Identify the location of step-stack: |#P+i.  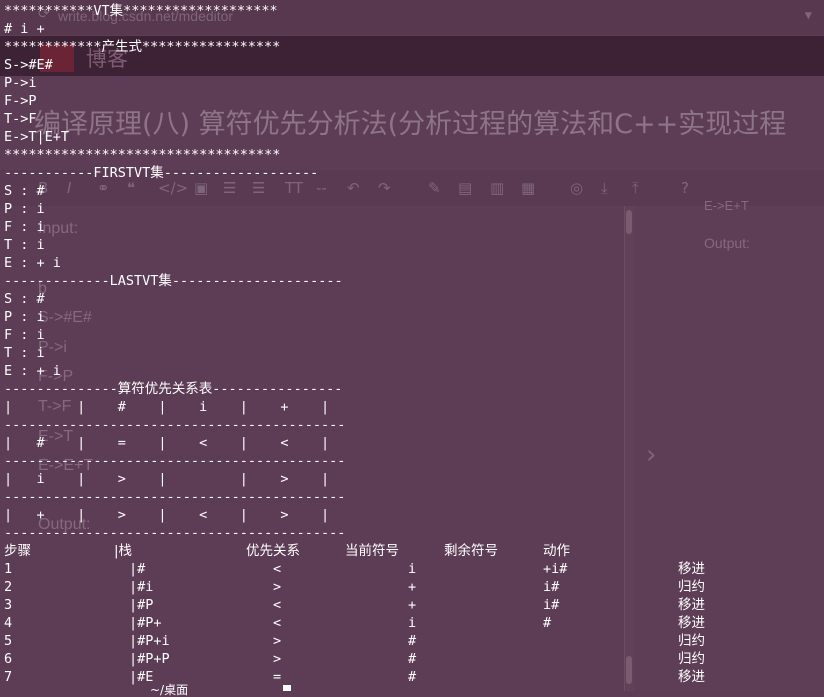
(149, 641).